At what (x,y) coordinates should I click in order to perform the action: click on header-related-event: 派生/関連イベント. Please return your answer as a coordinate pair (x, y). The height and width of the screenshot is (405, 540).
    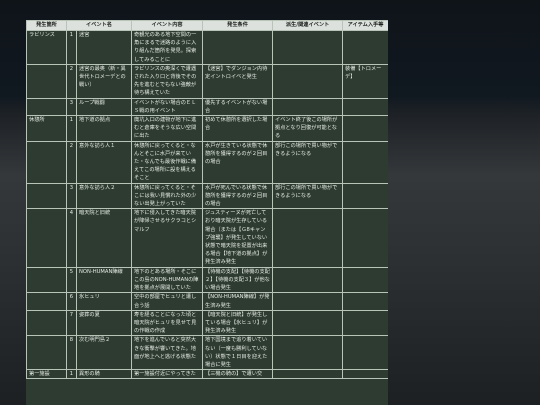
    Looking at the image, I should click on (308, 25).